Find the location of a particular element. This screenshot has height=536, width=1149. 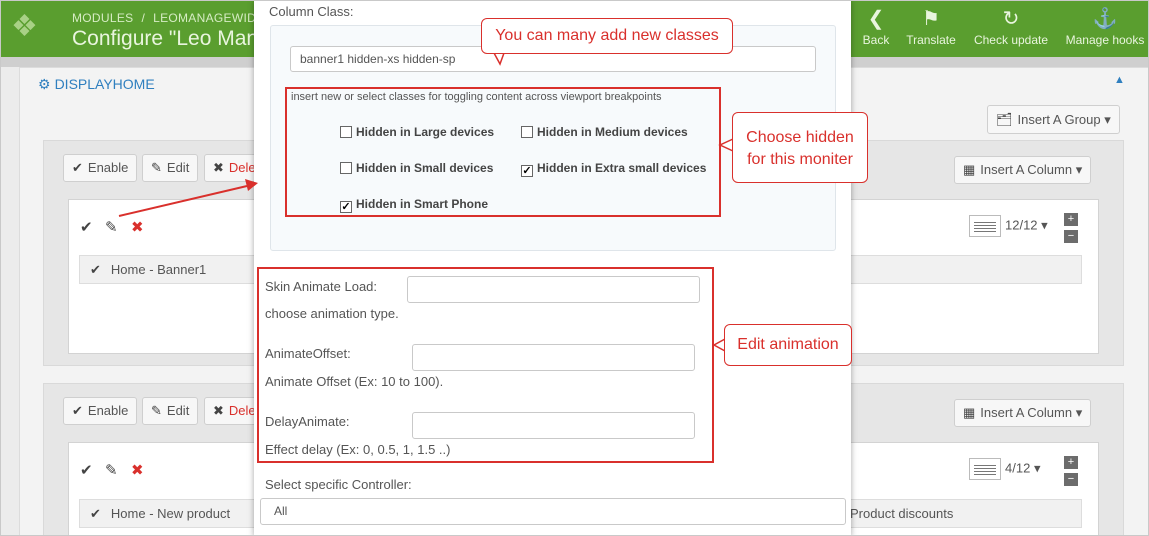

red-arrow-head is located at coordinates (251, 185).